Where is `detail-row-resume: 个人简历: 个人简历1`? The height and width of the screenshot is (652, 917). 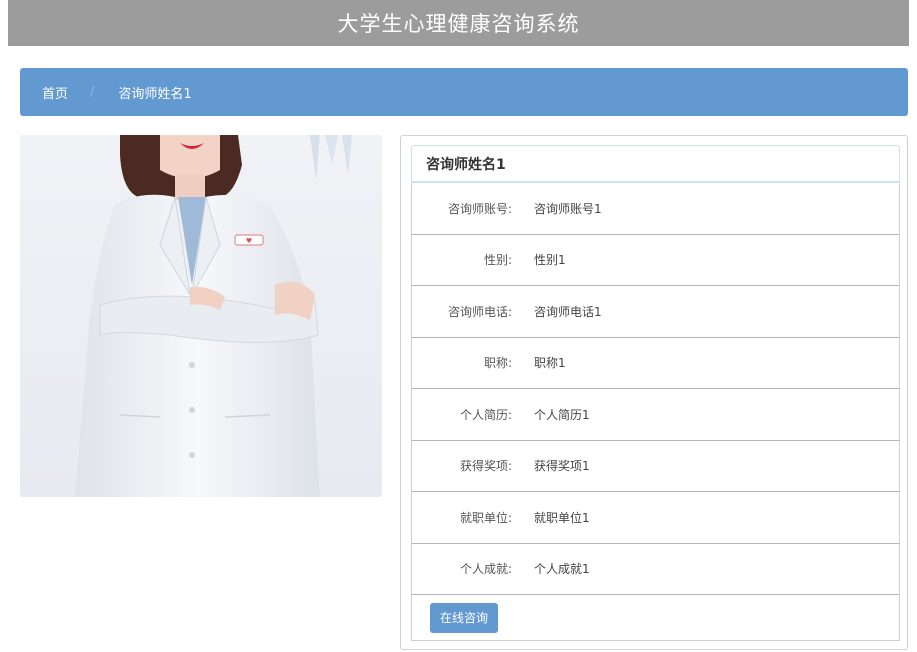
detail-row-resume: 个人简历: 个人简历1 is located at coordinates (655, 415).